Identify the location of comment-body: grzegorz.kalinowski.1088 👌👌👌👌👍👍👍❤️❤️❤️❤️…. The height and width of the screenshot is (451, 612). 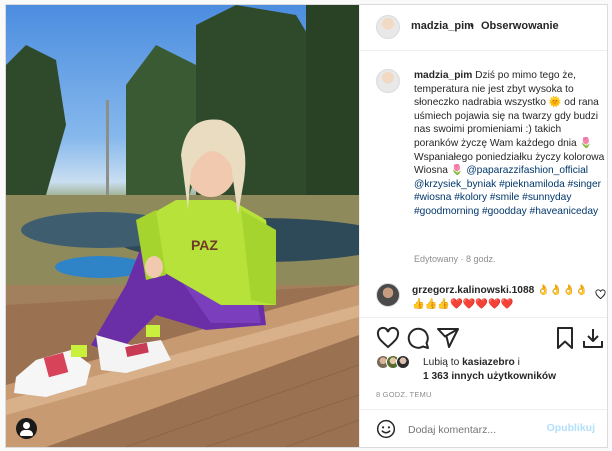
(500, 298).